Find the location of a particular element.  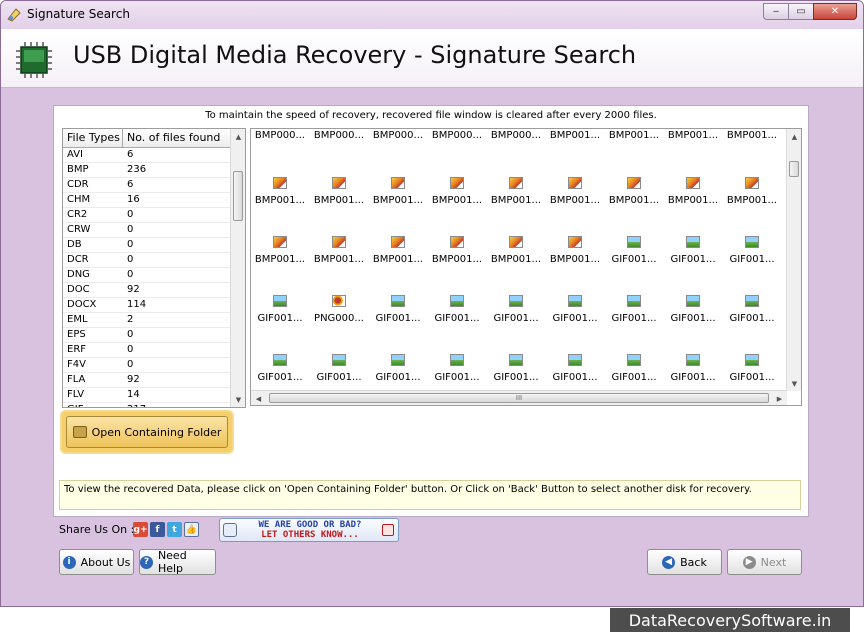

scroll-left-icon: ◀ is located at coordinates (258, 398).